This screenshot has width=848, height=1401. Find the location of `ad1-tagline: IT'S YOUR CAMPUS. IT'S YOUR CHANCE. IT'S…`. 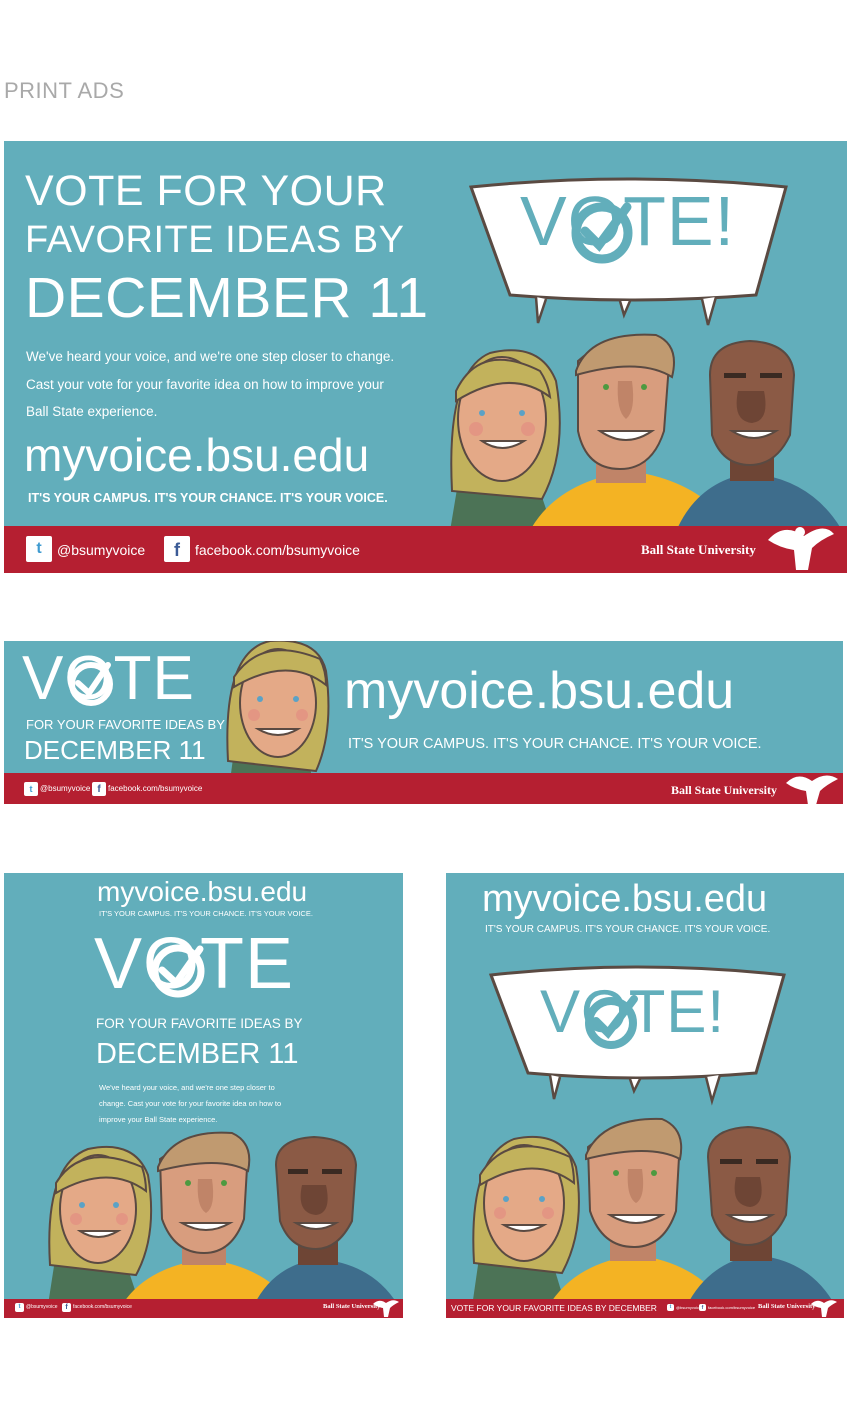

ad1-tagline: IT'S YOUR CAMPUS. IT'S YOUR CHANCE. IT'S… is located at coordinates (208, 498).